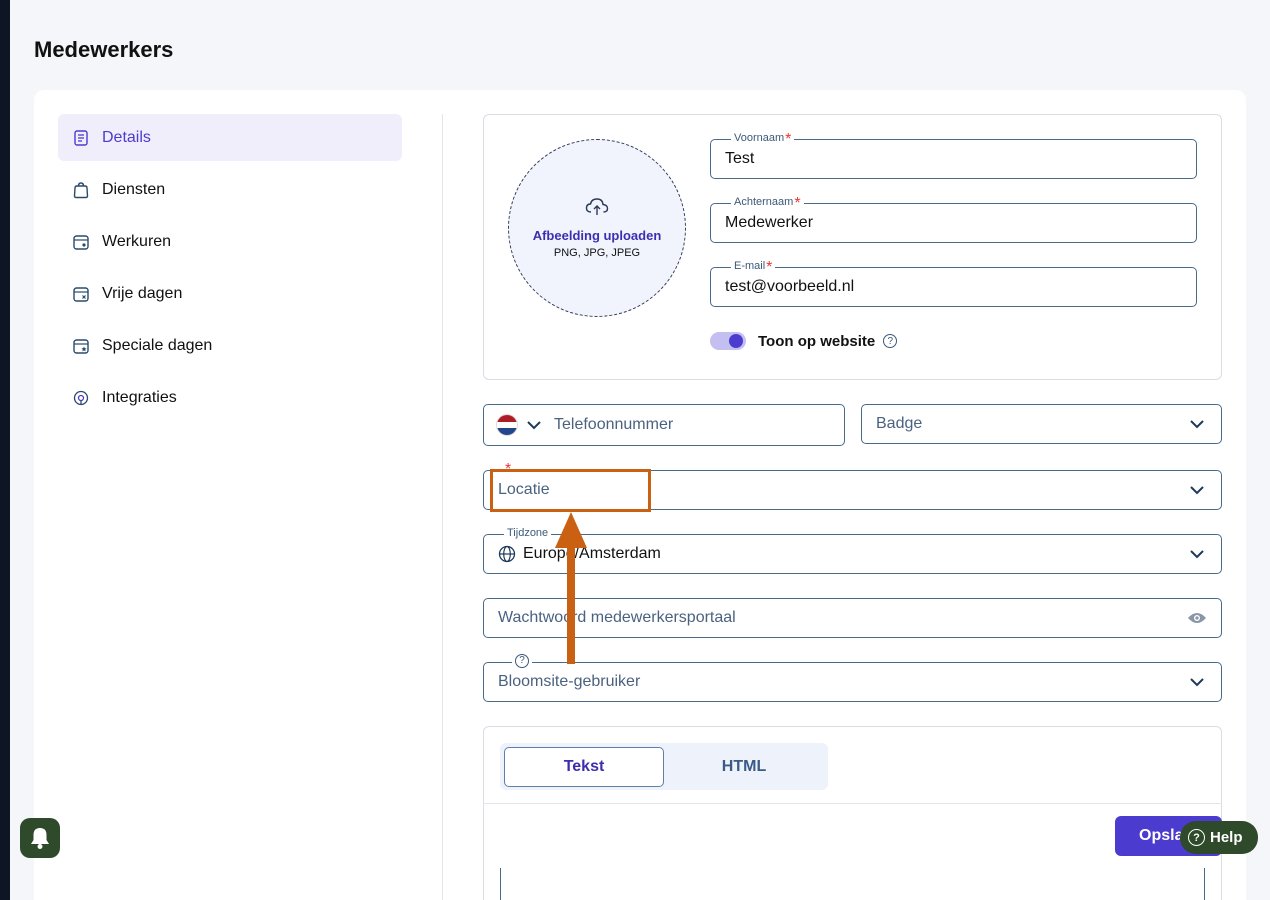 Image resolution: width=1270 pixels, height=900 pixels. Describe the element at coordinates (81, 242) in the screenshot. I see `calendar-clock-icon` at that location.